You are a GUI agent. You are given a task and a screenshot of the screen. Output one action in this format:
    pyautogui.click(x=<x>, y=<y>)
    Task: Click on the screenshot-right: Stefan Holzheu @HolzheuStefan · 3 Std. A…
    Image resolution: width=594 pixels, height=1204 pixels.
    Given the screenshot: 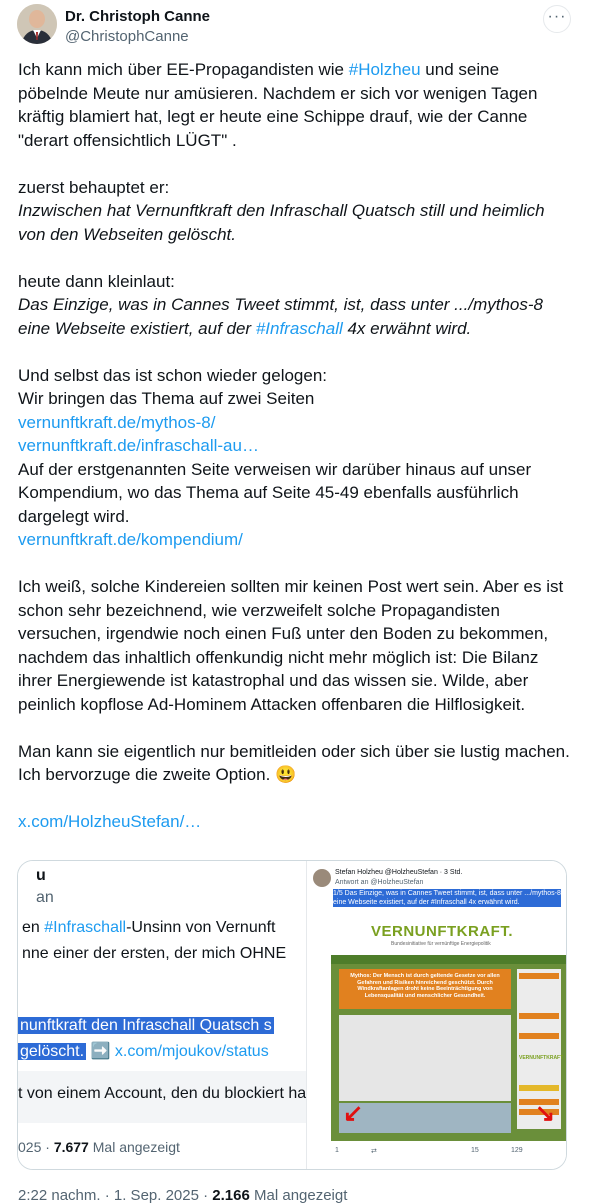 What is the action you would take?
    pyautogui.click(x=436, y=1015)
    